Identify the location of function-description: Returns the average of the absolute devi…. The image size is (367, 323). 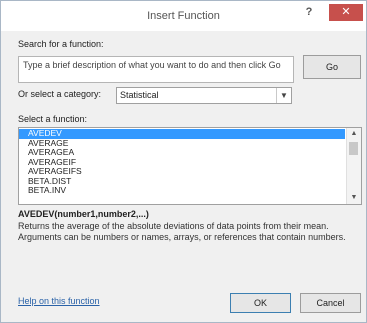
(182, 231).